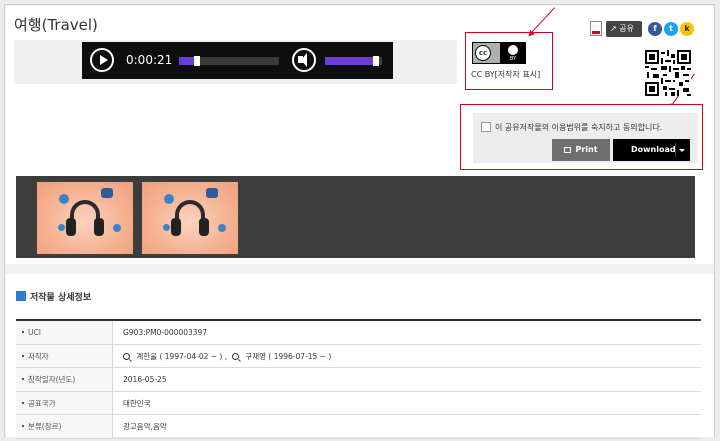 This screenshot has width=720, height=441. Describe the element at coordinates (64, 379) in the screenshot. I see `row-label: 창작일자(년도)` at that location.